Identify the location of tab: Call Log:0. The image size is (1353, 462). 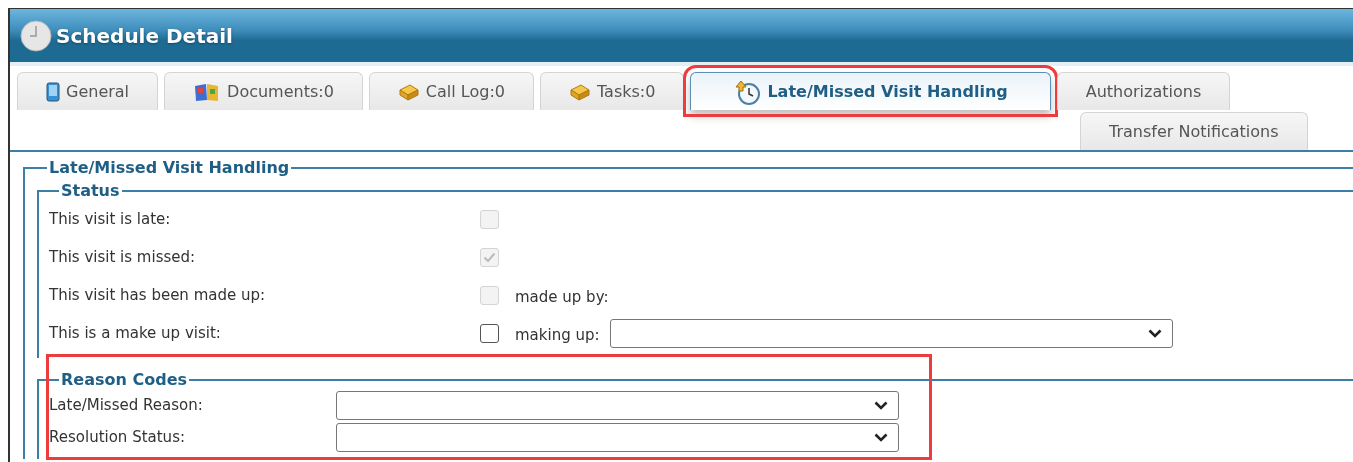
(451, 91).